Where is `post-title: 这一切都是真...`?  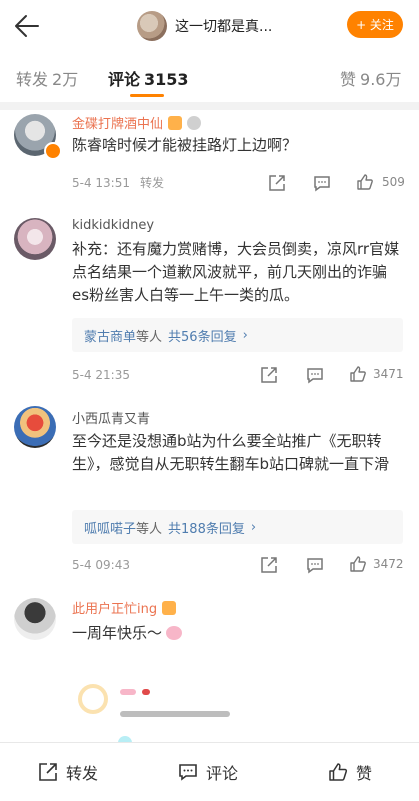 post-title: 这一切都是真... is located at coordinates (204, 26).